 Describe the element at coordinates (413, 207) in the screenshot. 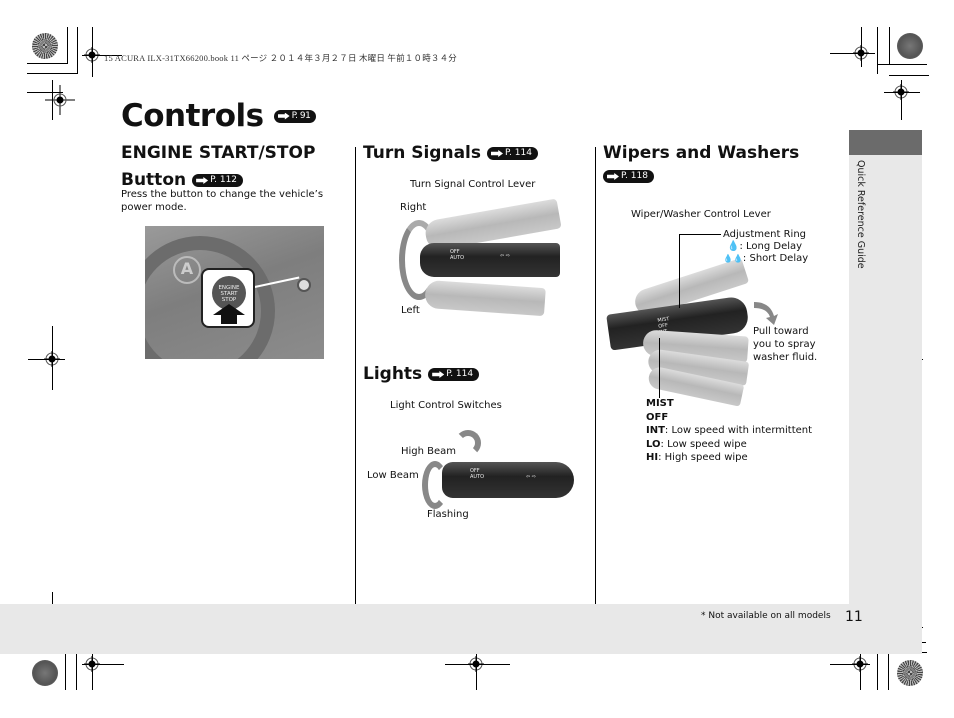

I see `turn-right-label: Right` at that location.